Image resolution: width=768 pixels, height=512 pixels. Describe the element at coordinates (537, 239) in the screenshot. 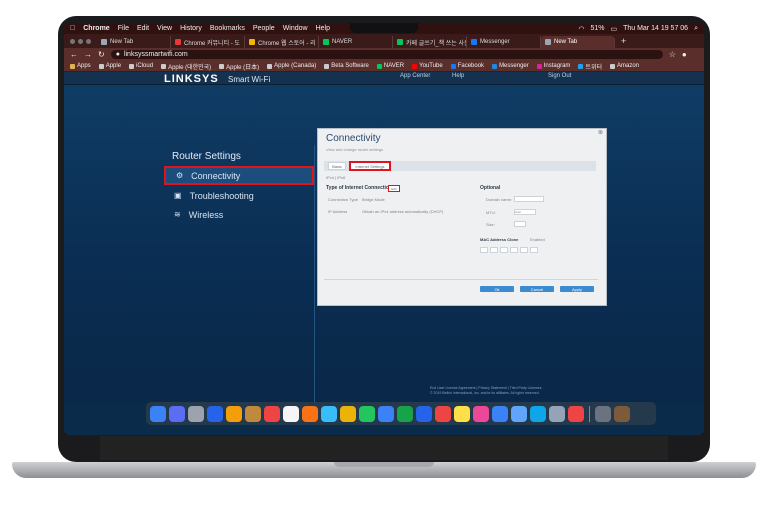

I see `mac-clone-toggle: Enabled` at that location.